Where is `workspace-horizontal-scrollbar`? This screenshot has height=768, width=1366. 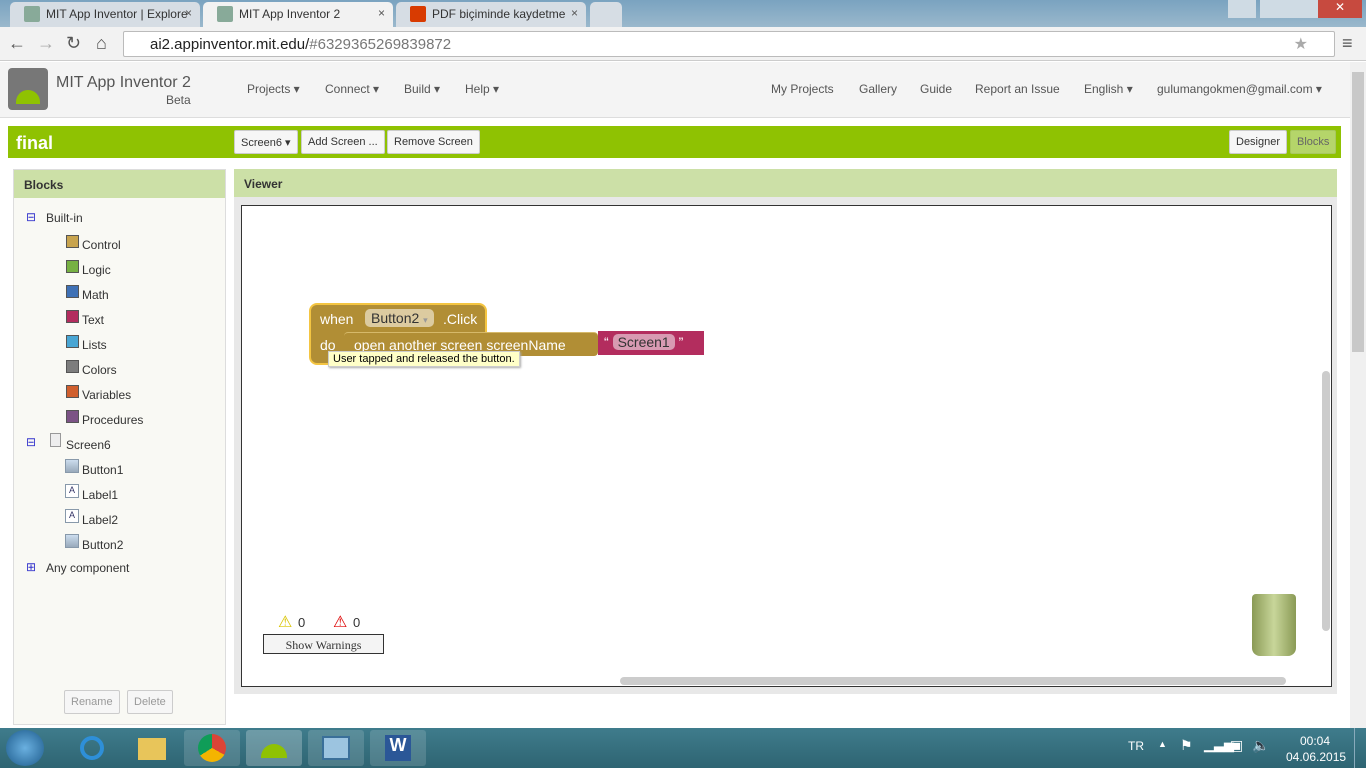 workspace-horizontal-scrollbar is located at coordinates (953, 681).